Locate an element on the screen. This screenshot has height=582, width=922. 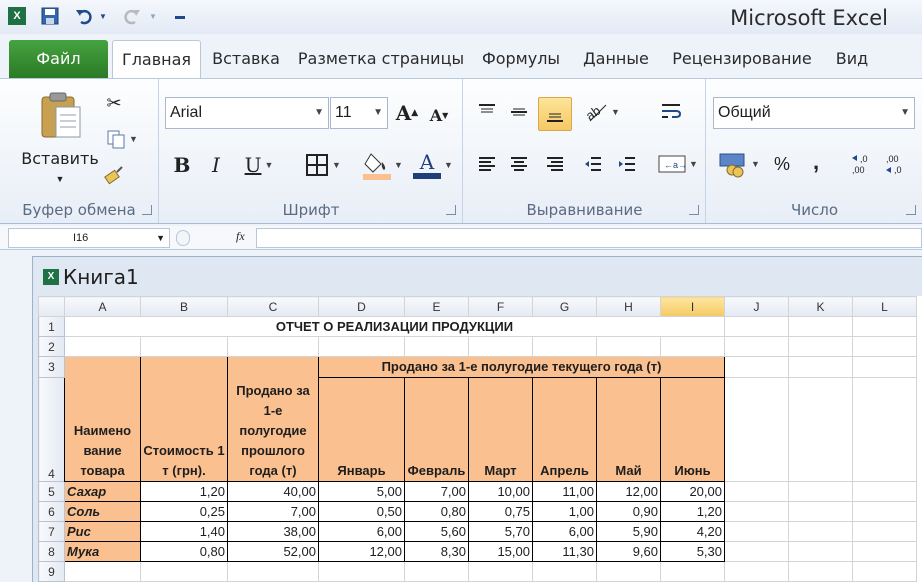
name-box: I16 ▼ is located at coordinates (89, 238).